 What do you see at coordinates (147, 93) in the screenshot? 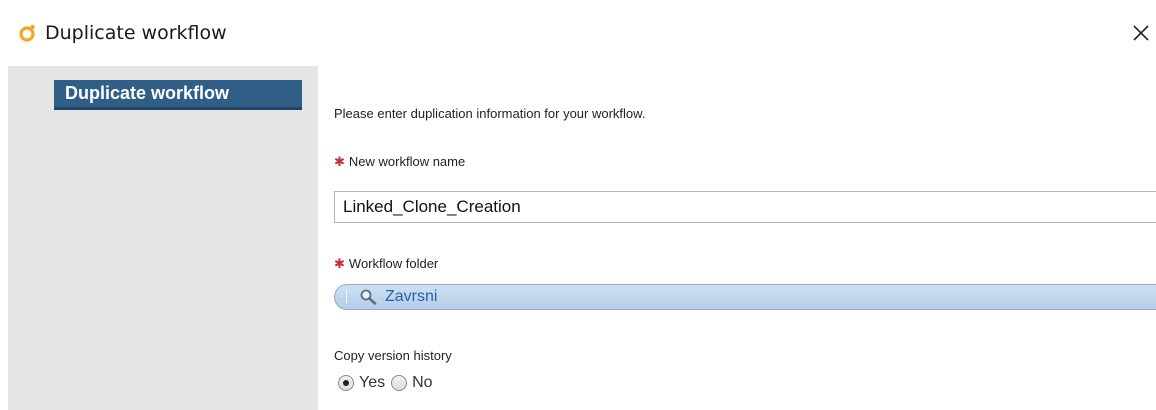
I see `sidebar-item-label: Duplicate workflow` at bounding box center [147, 93].